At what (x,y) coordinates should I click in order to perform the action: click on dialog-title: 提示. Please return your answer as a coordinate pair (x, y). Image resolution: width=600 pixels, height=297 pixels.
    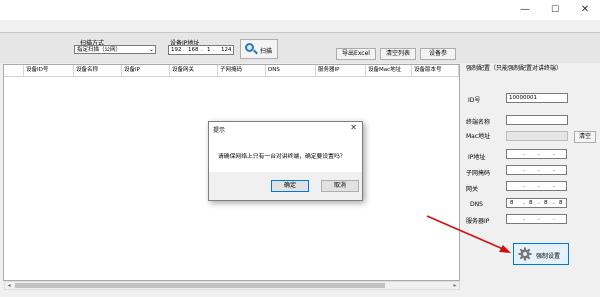
    Looking at the image, I should click on (219, 130).